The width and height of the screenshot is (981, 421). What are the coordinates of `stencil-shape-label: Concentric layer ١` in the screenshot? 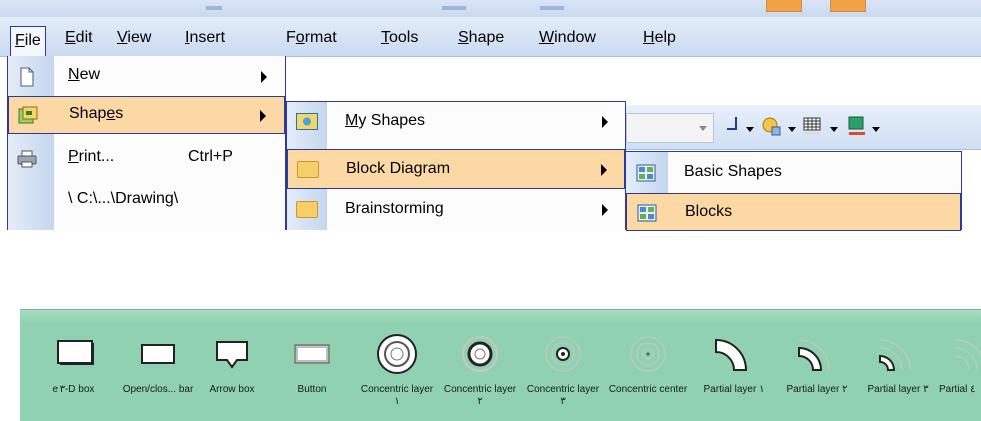 It's located at (397, 395).